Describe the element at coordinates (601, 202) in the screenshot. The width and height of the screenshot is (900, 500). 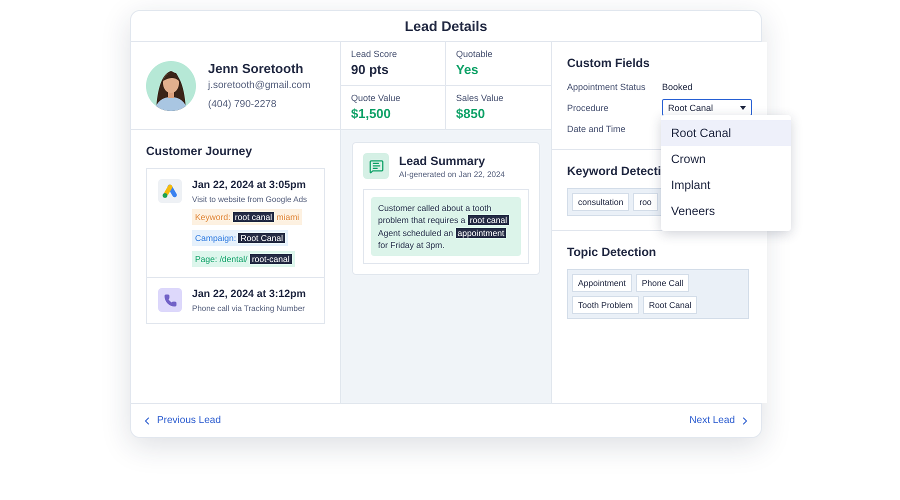
I see `keyword-tag: consultation` at that location.